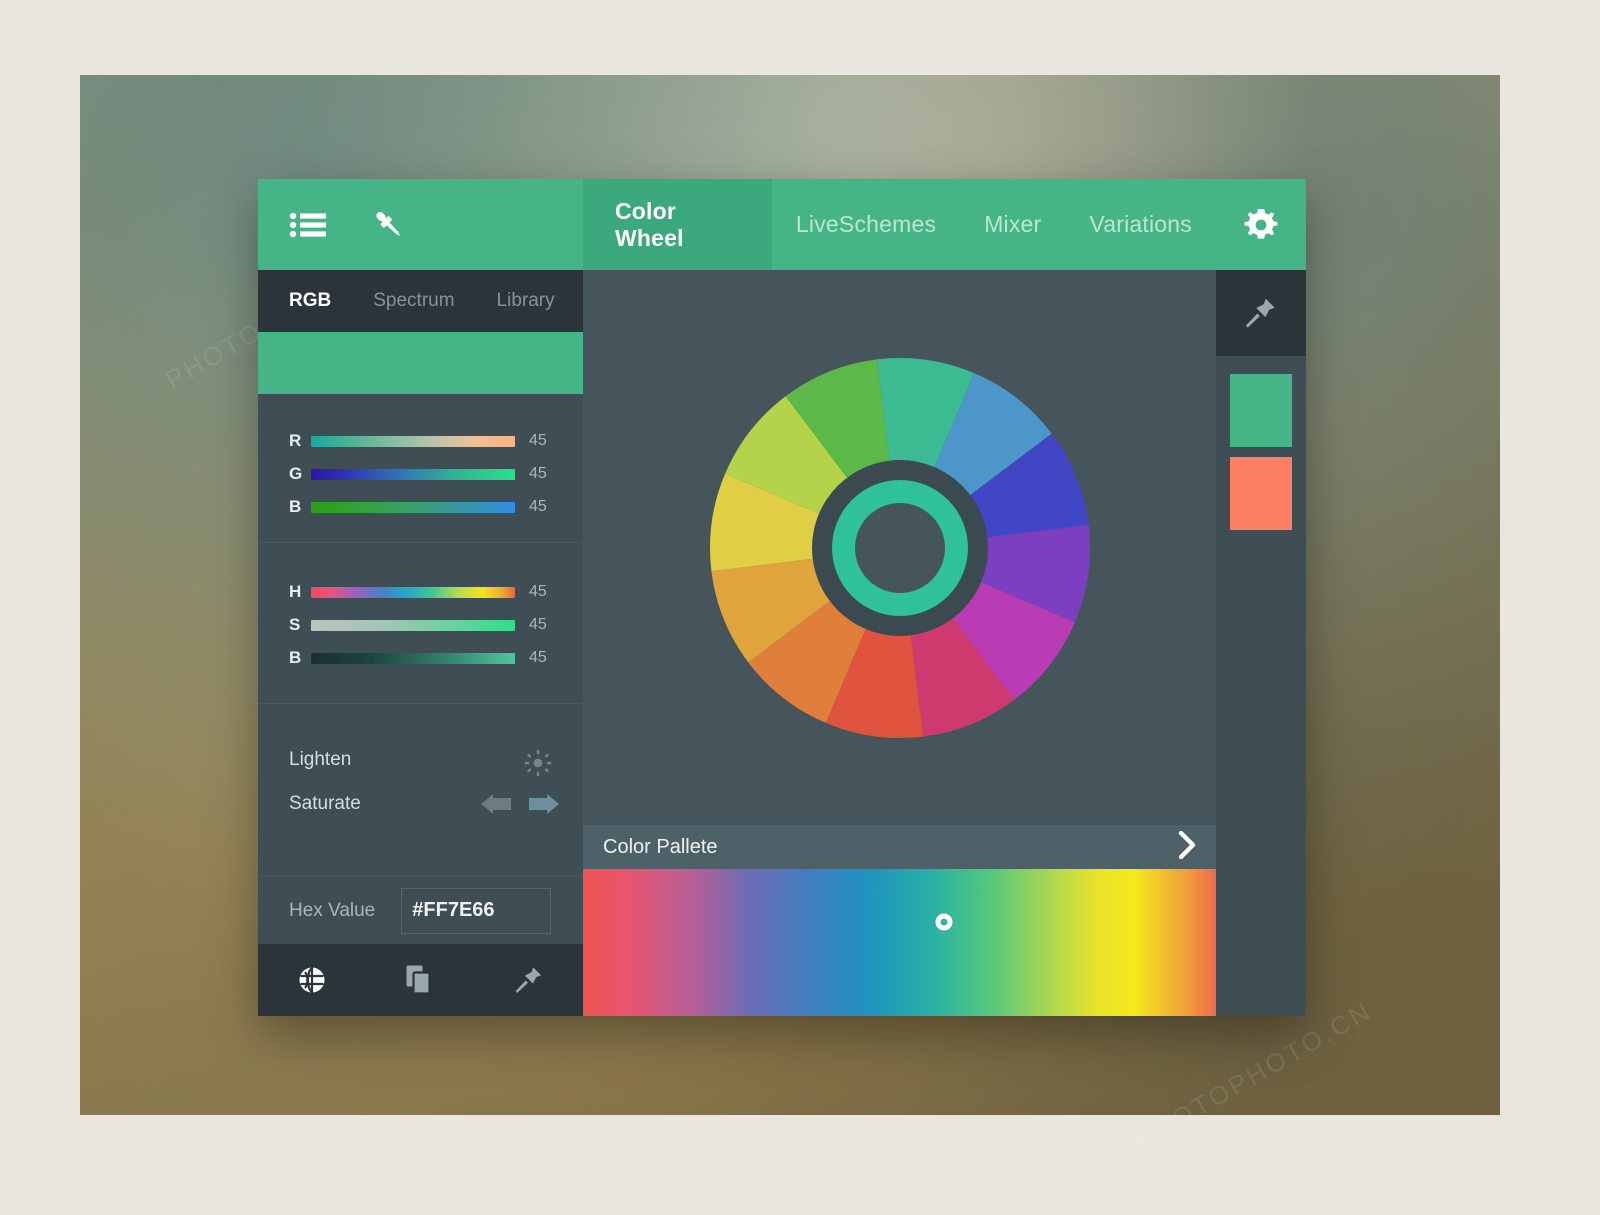  Describe the element at coordinates (538, 657) in the screenshot. I see `slider-value-b2: 45` at that location.